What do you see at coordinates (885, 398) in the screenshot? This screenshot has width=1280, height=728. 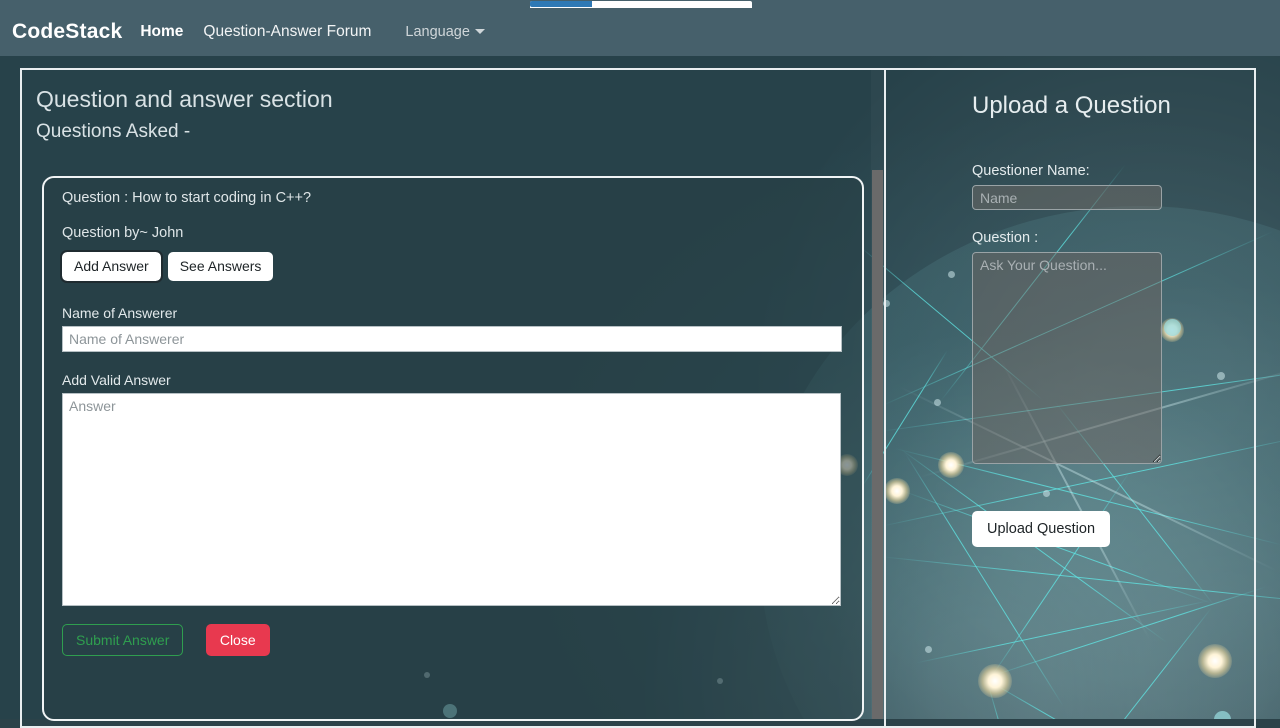 I see `column-divider` at bounding box center [885, 398].